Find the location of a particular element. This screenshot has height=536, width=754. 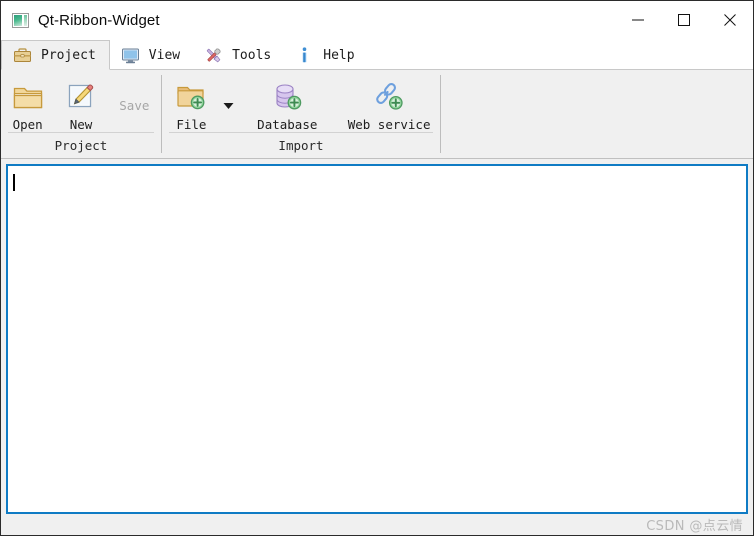

tab-help: Help is located at coordinates (325, 55).